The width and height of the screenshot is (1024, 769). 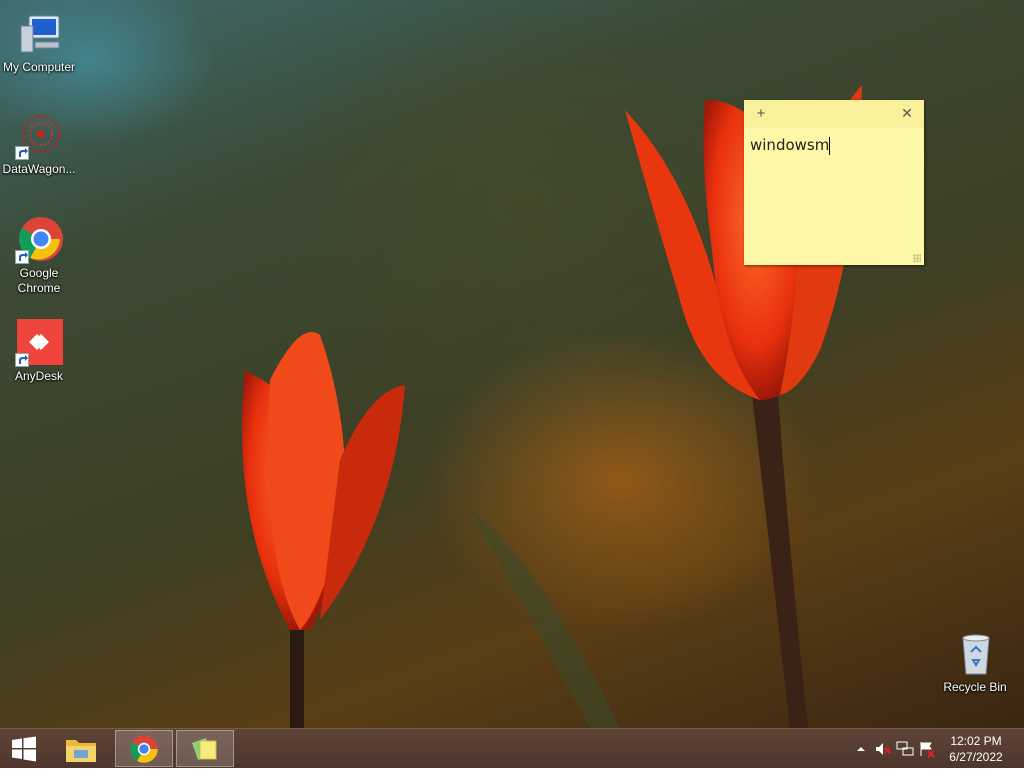 What do you see at coordinates (790, 145) in the screenshot?
I see `sticky-note-text: windowsm` at bounding box center [790, 145].